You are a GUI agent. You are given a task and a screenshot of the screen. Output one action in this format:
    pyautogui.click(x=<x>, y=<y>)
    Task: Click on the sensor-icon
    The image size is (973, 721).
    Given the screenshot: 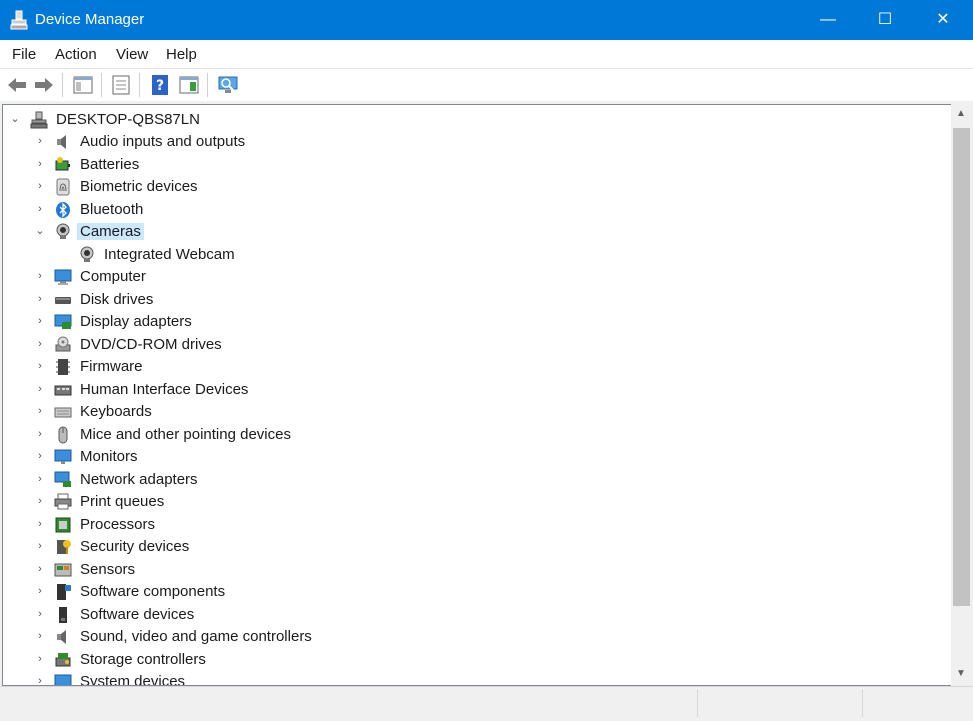 What is the action you would take?
    pyautogui.click(x=63, y=570)
    